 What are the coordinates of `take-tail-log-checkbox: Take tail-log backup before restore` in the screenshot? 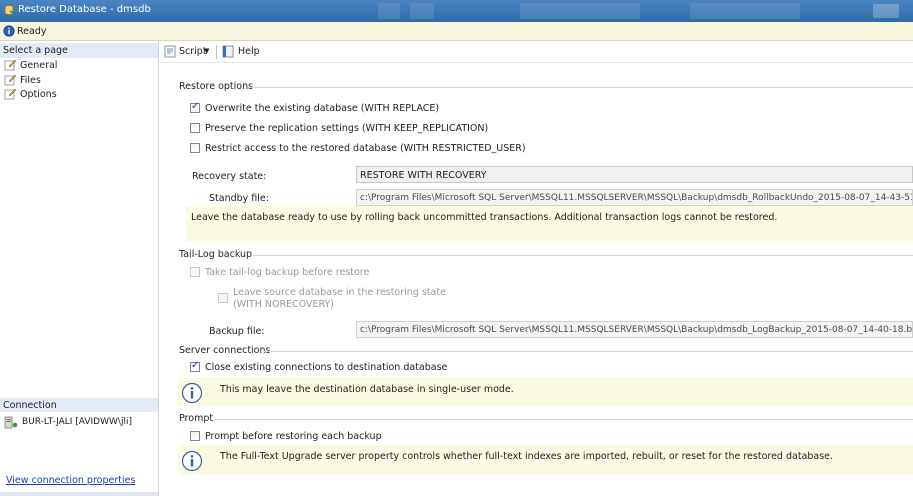 It's located at (290, 272).